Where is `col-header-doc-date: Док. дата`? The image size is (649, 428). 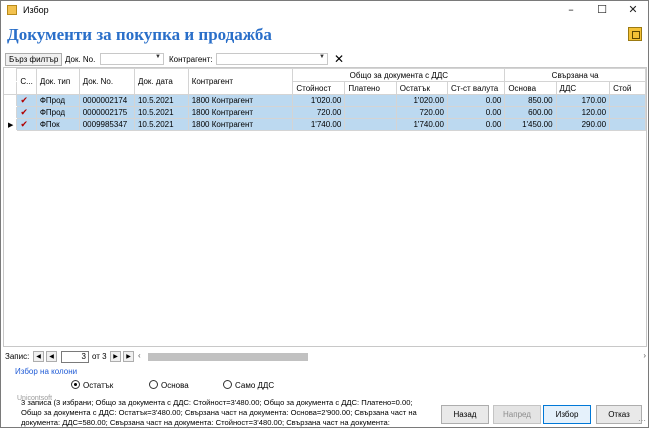
col-header-doc-date: Док. дата is located at coordinates (161, 81).